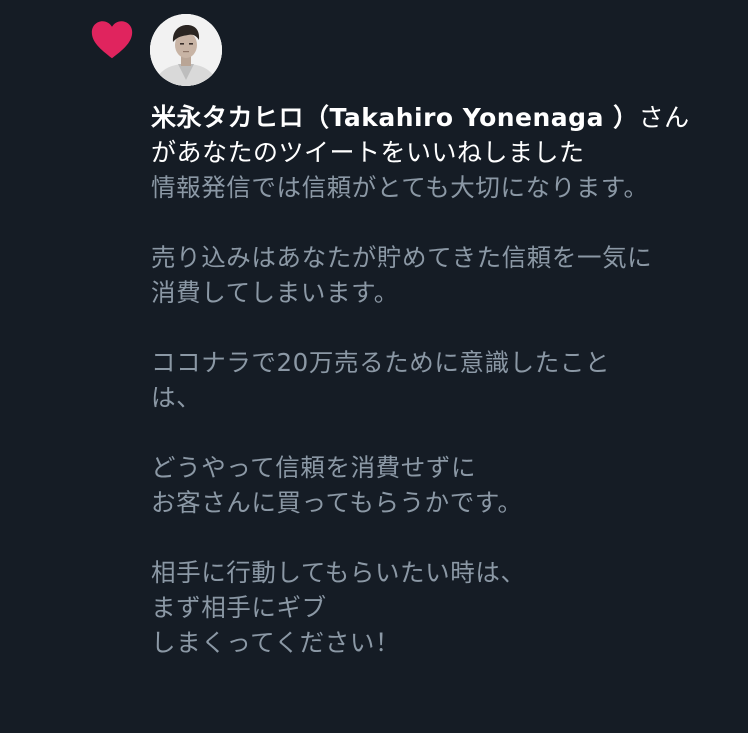 The height and width of the screenshot is (733, 748). Describe the element at coordinates (239, 607) in the screenshot. I see `tweet-line: まず相手にギブ` at that location.